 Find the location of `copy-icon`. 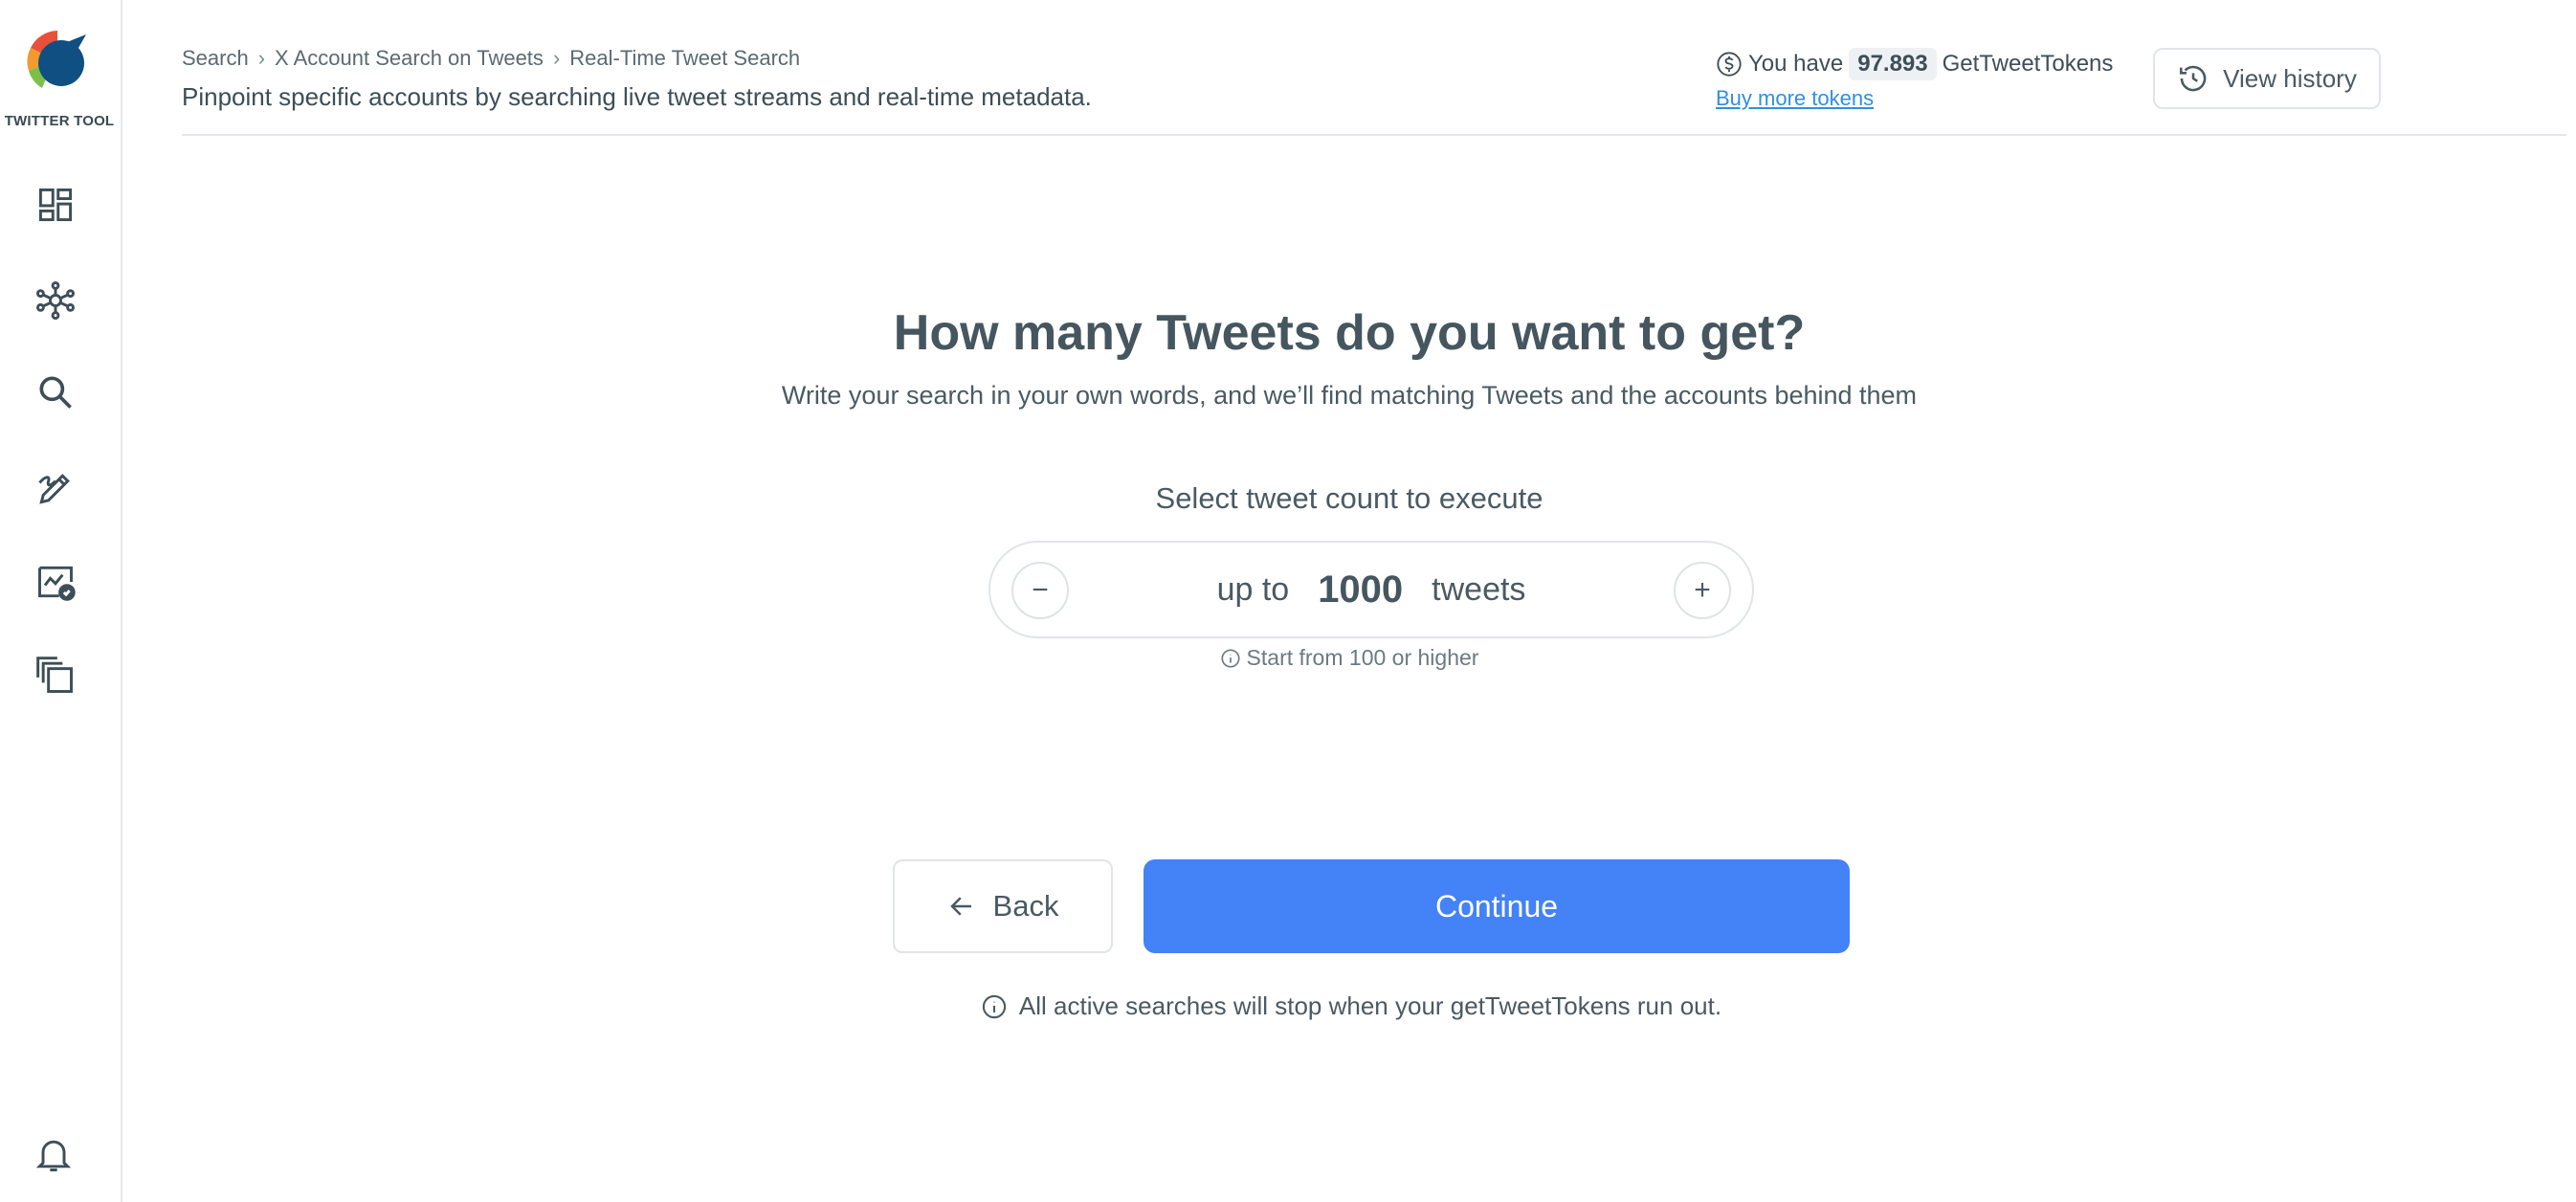

copy-icon is located at coordinates (54, 675).